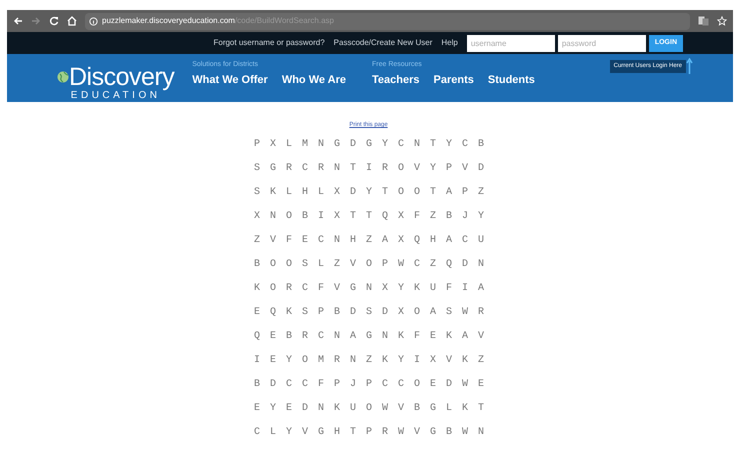 The width and height of the screenshot is (740, 451). Describe the element at coordinates (18, 21) in the screenshot. I see `back-icon` at that location.